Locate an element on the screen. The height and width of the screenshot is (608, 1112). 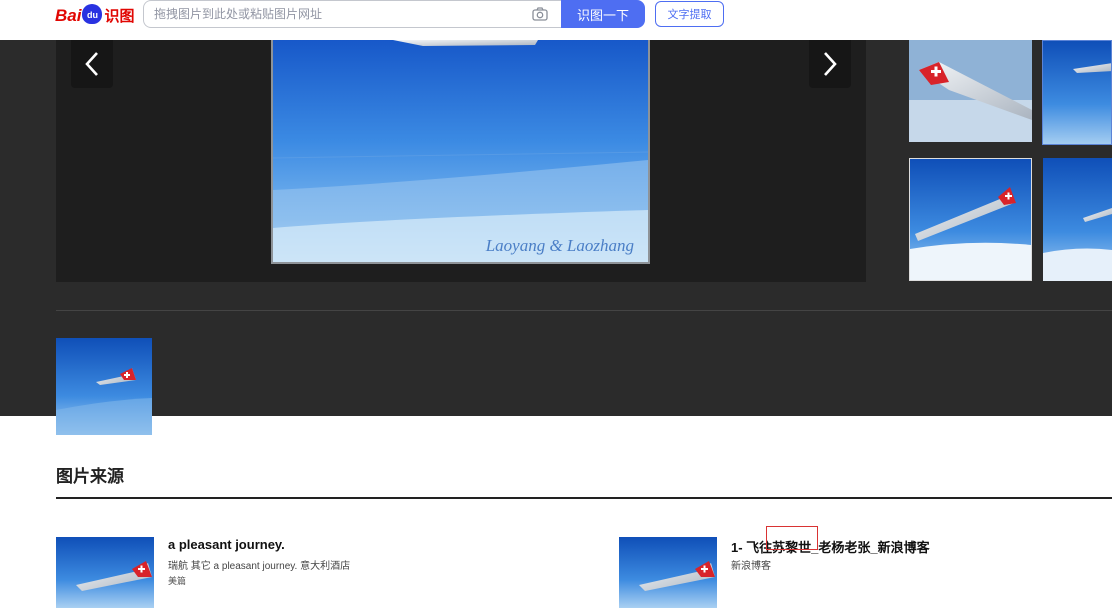
result-source-site: 美篇 is located at coordinates (177, 581).